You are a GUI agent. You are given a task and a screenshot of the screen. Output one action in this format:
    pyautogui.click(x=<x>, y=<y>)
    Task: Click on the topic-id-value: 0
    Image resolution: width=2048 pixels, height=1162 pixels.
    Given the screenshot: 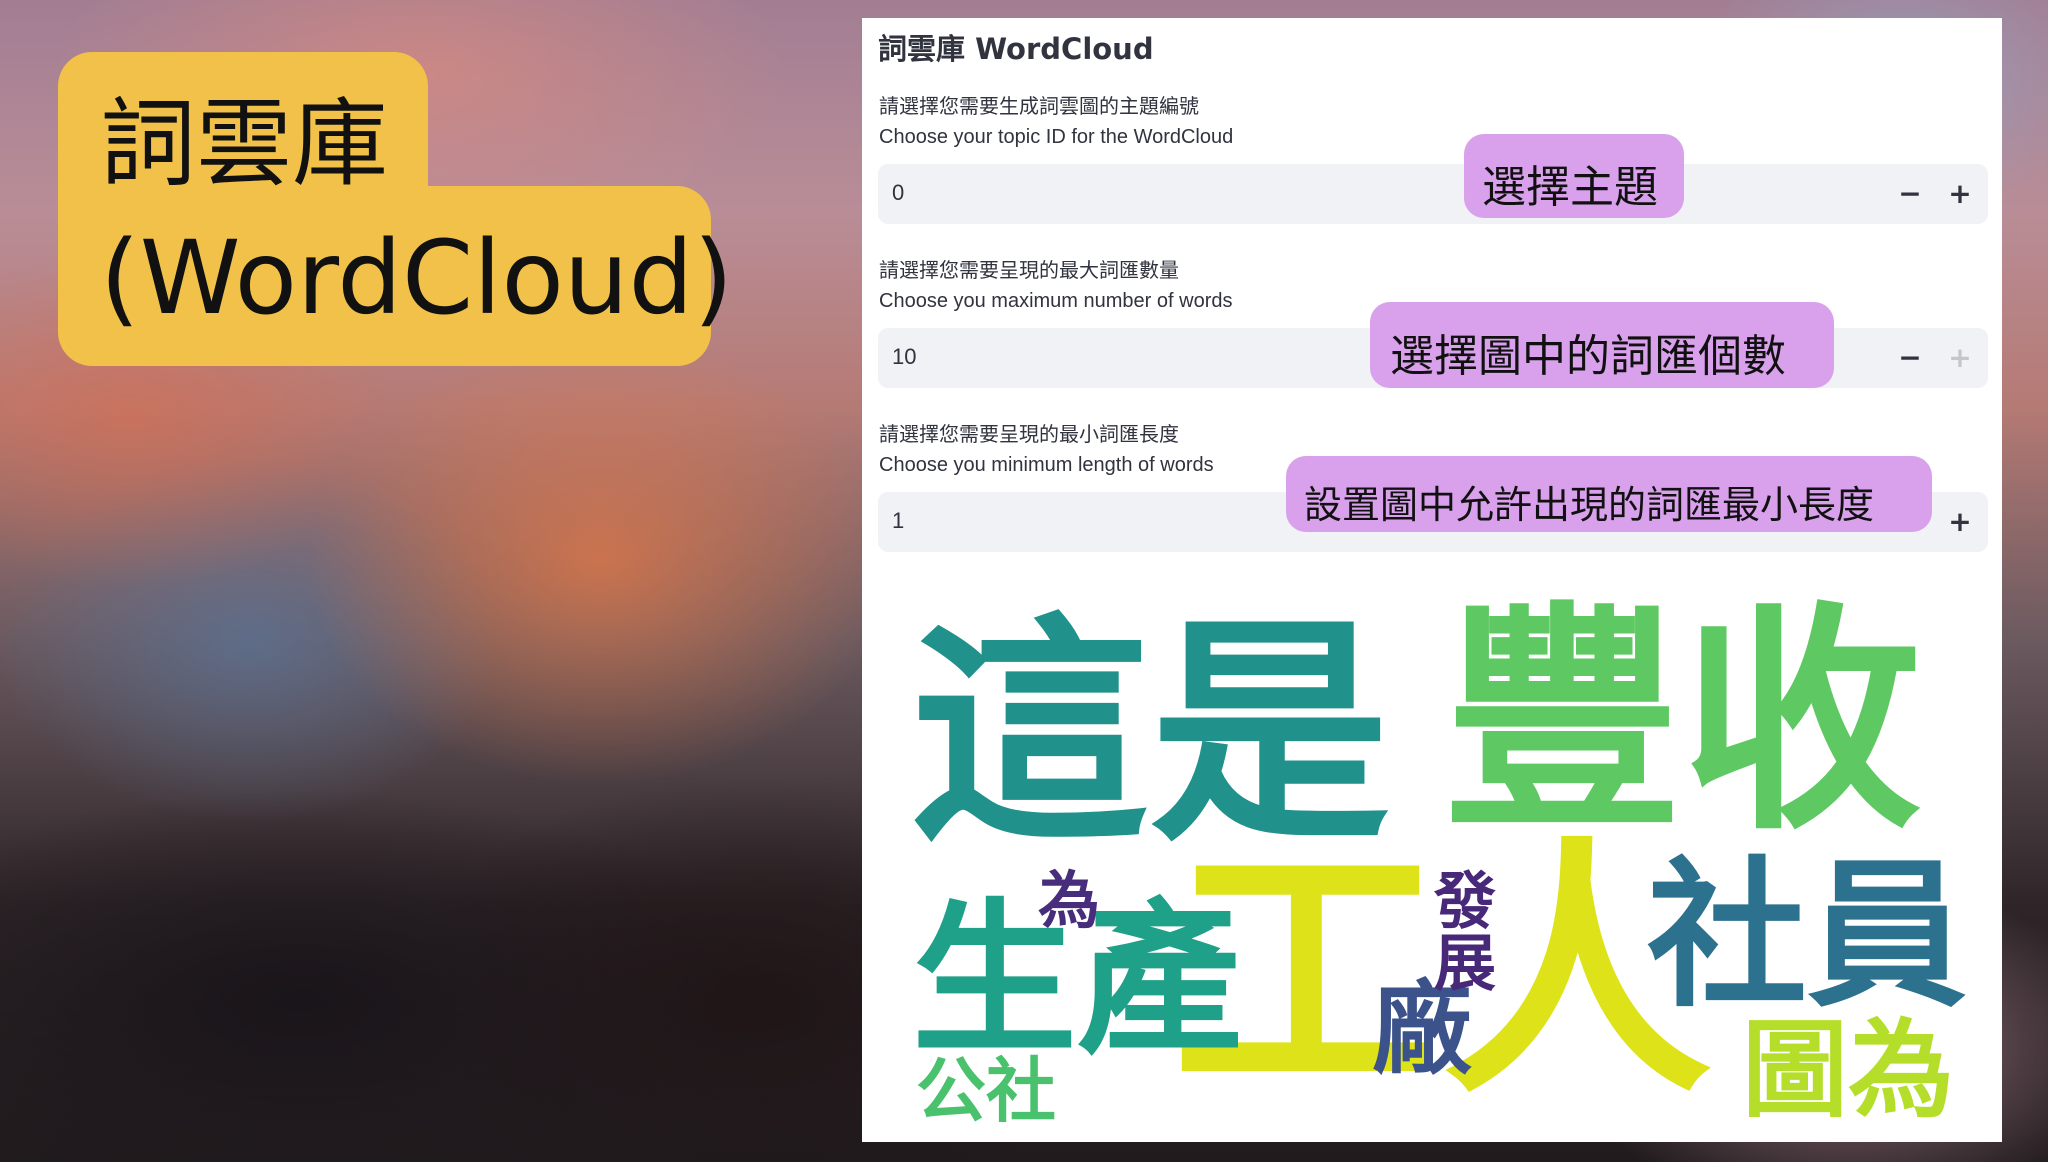 What is the action you would take?
    pyautogui.click(x=898, y=193)
    